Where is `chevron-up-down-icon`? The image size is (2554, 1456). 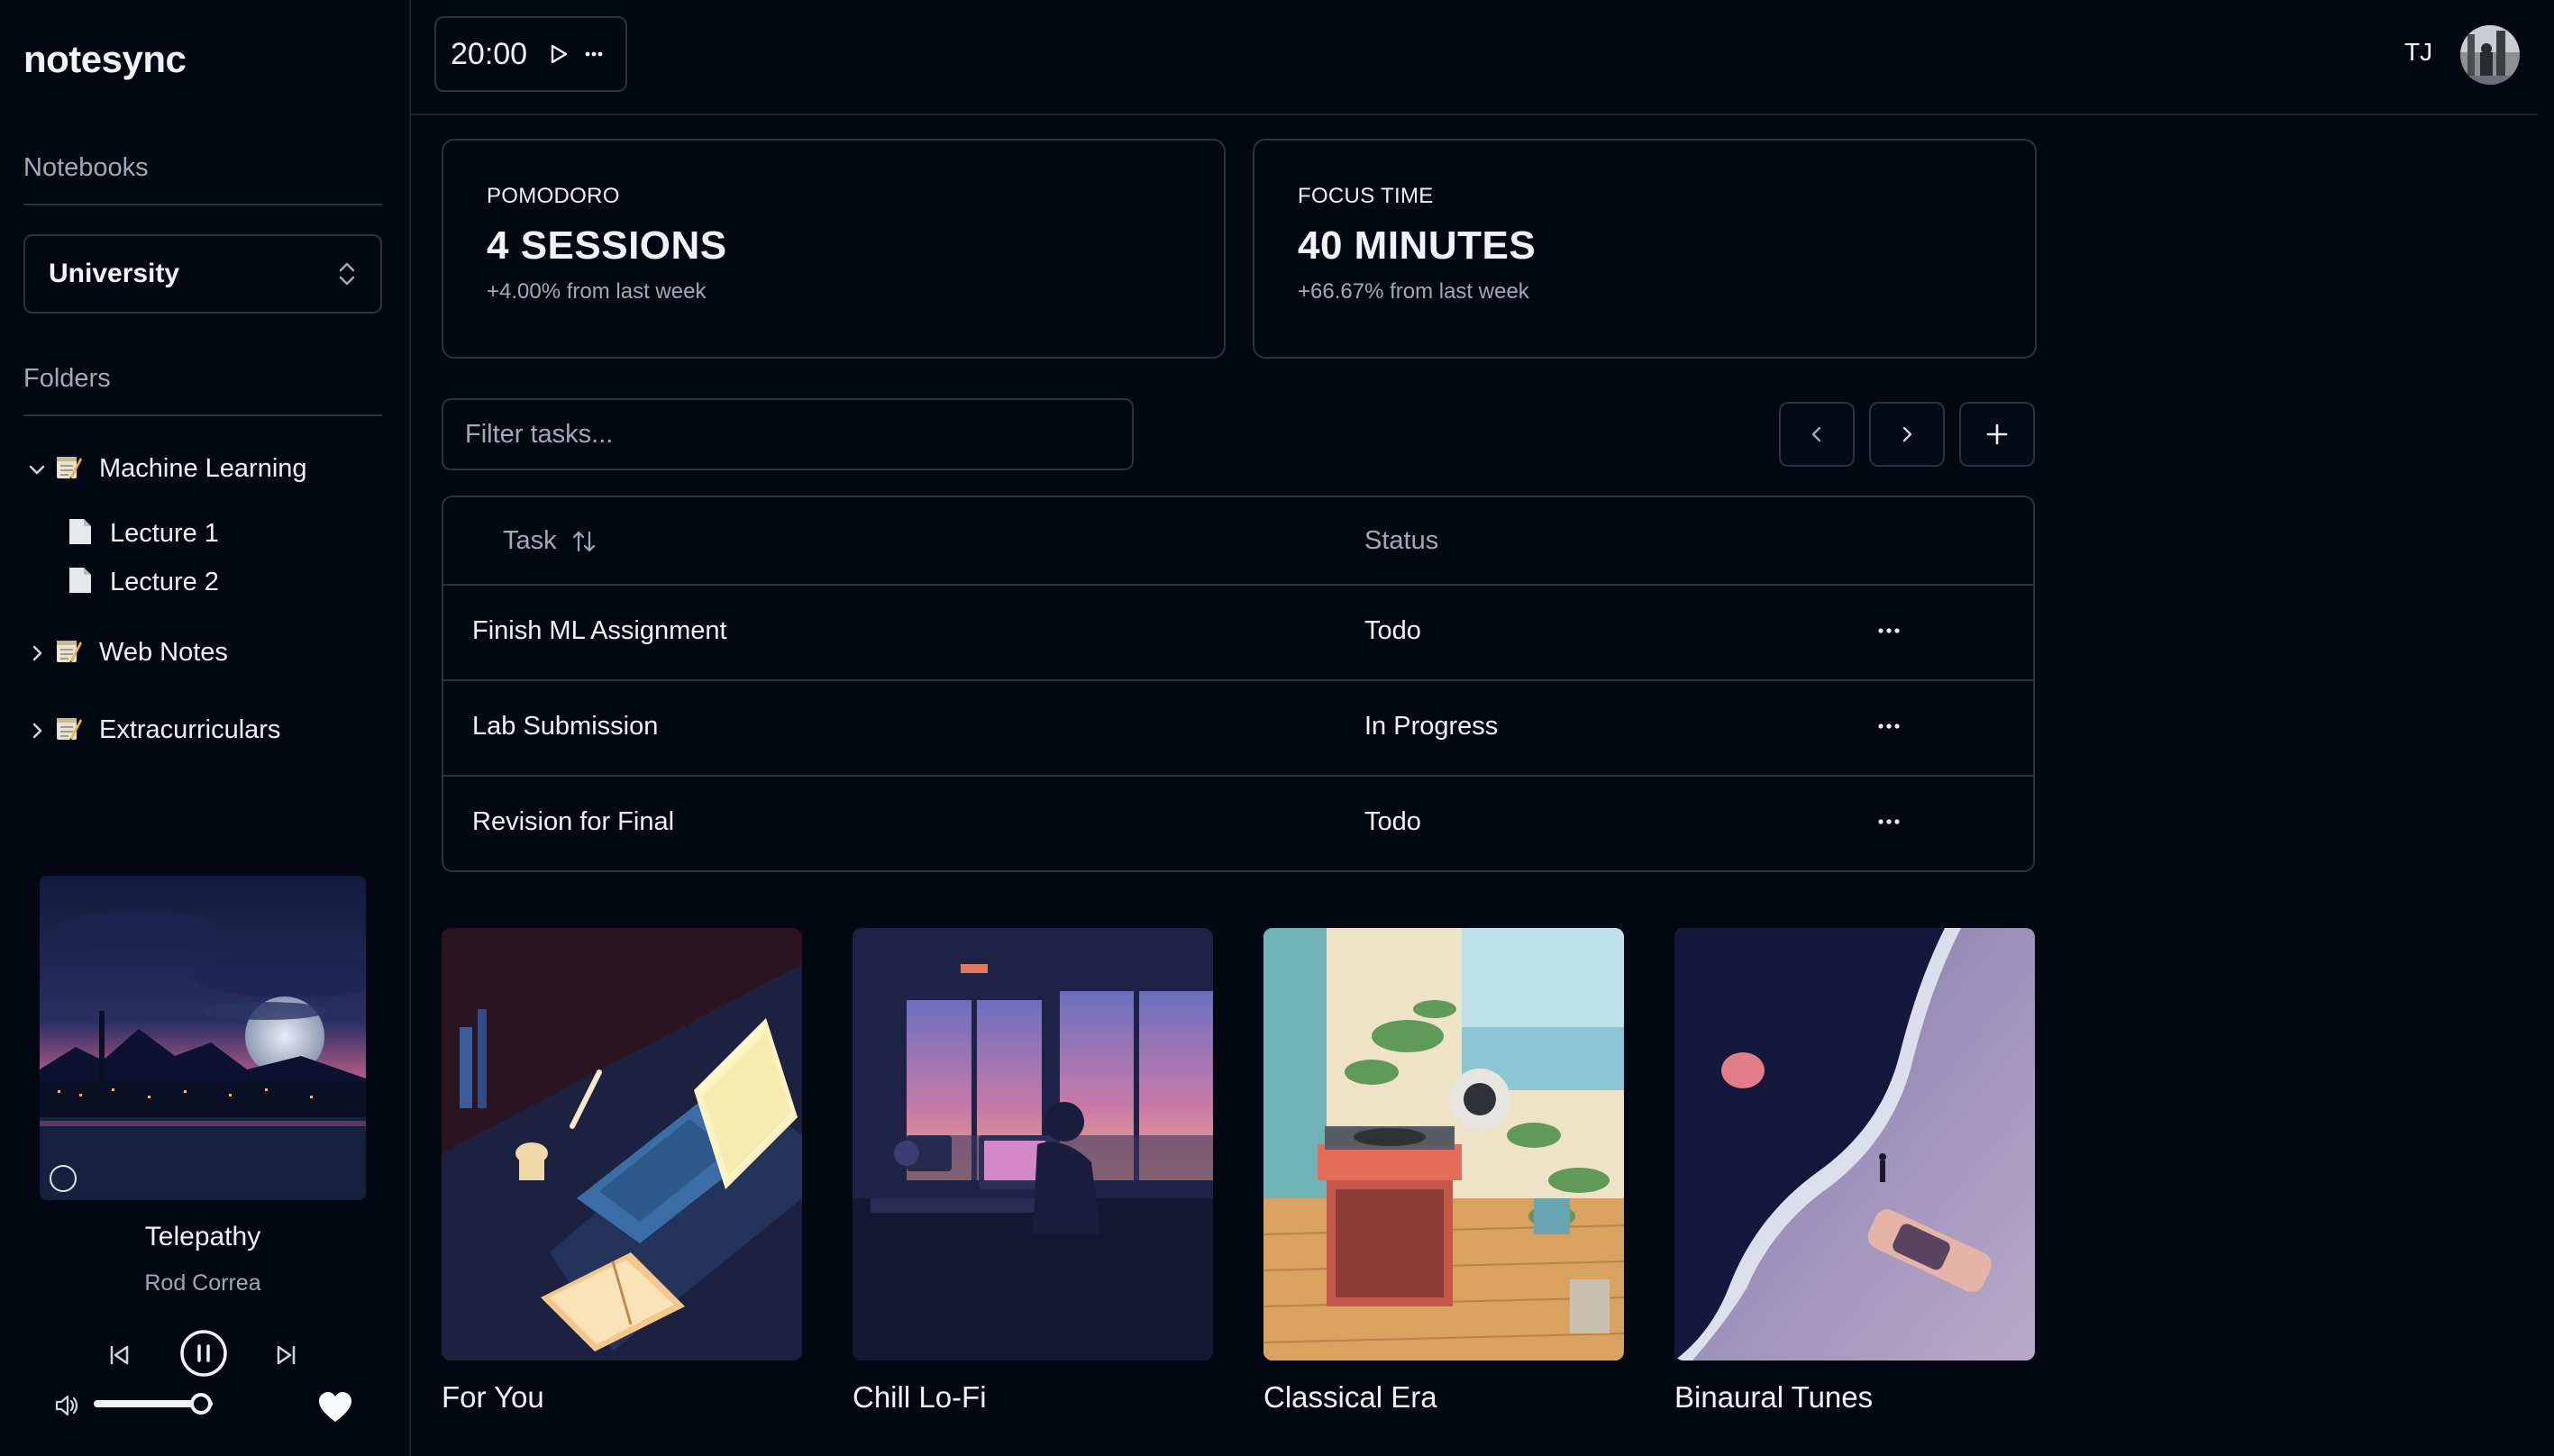
chevron-up-down-icon is located at coordinates (347, 274).